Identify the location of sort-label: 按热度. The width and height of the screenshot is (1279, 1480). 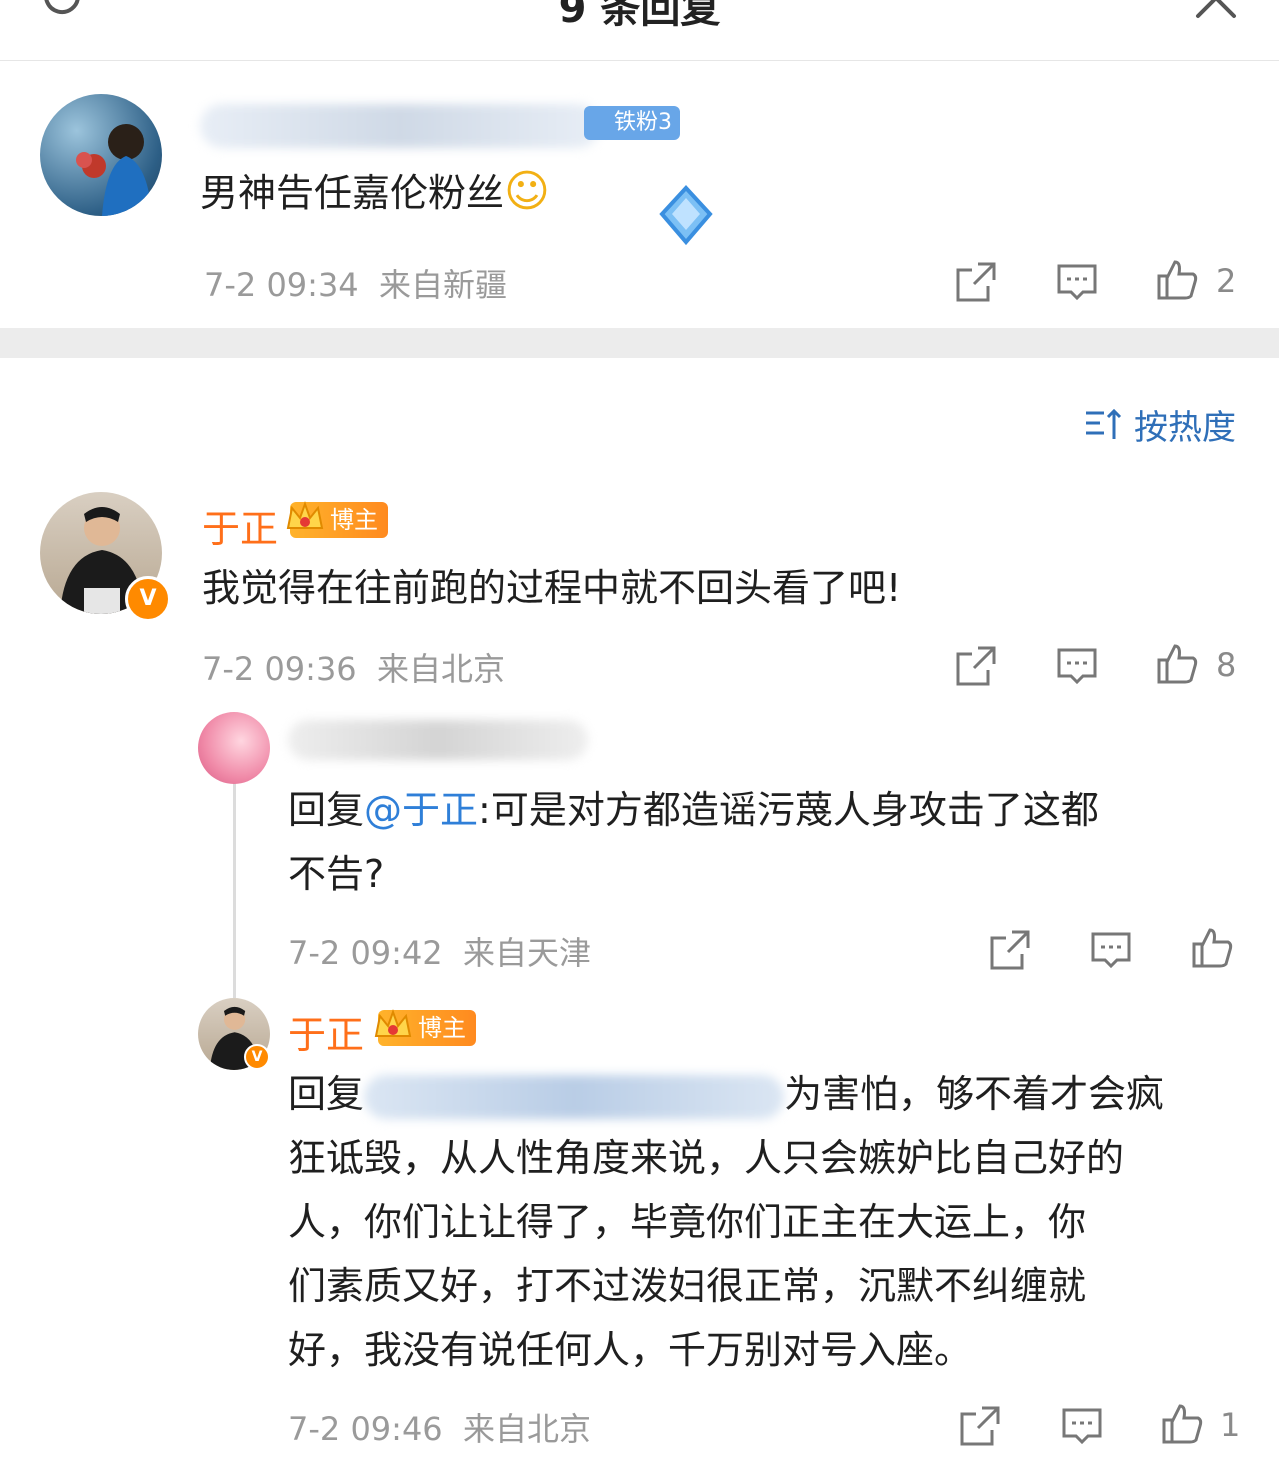
(1185, 428).